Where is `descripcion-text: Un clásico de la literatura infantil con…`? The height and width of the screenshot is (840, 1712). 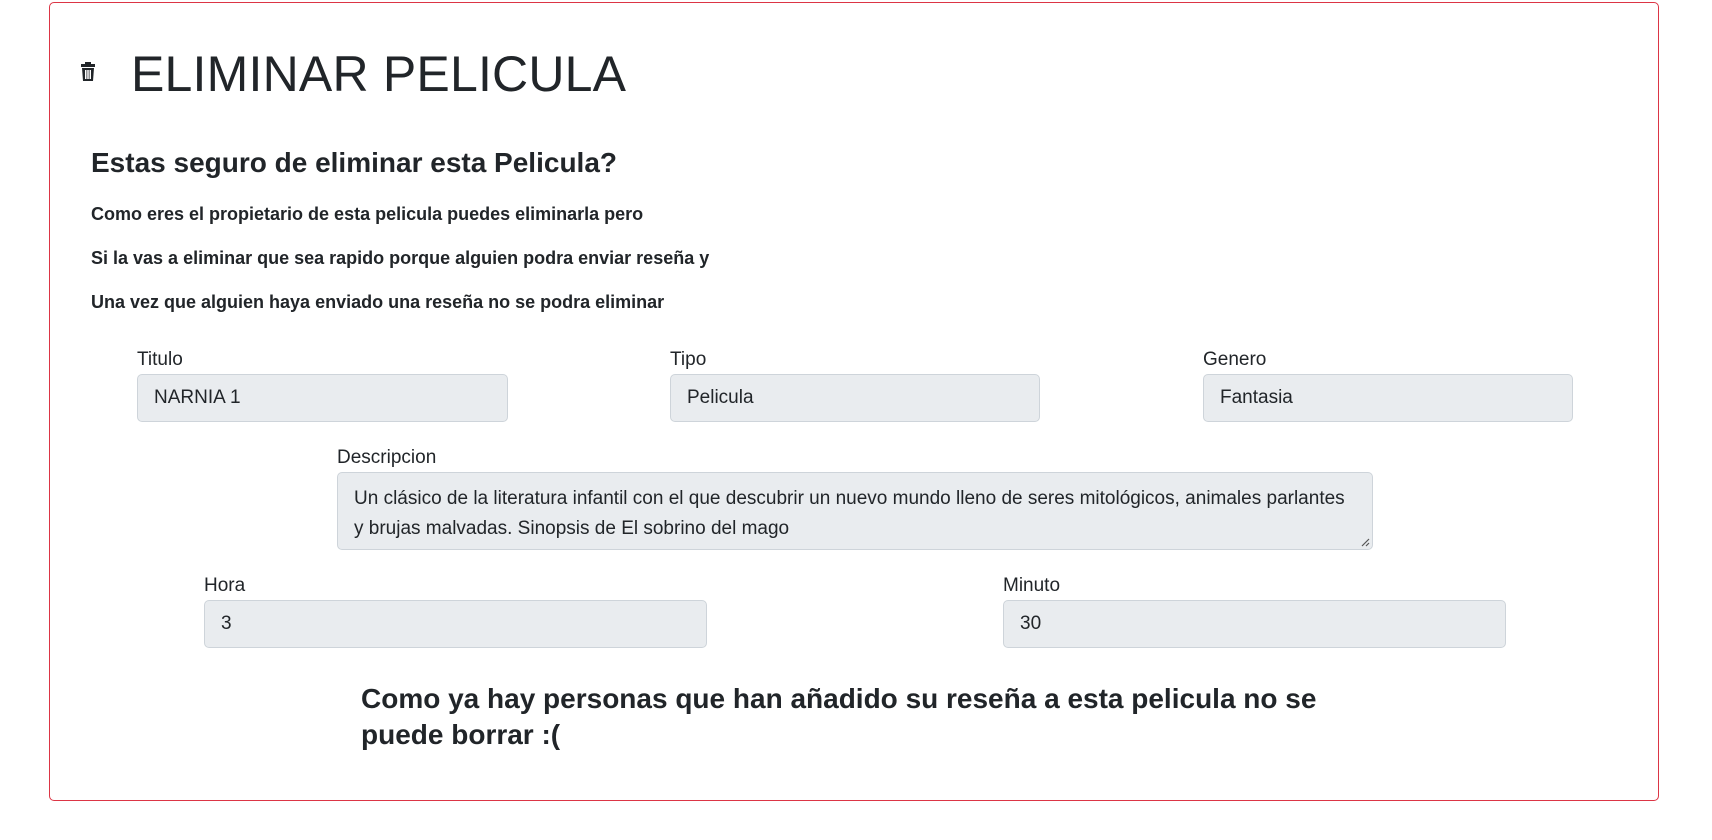
descripcion-text: Un clásico de la literatura infantil con… is located at coordinates (849, 513).